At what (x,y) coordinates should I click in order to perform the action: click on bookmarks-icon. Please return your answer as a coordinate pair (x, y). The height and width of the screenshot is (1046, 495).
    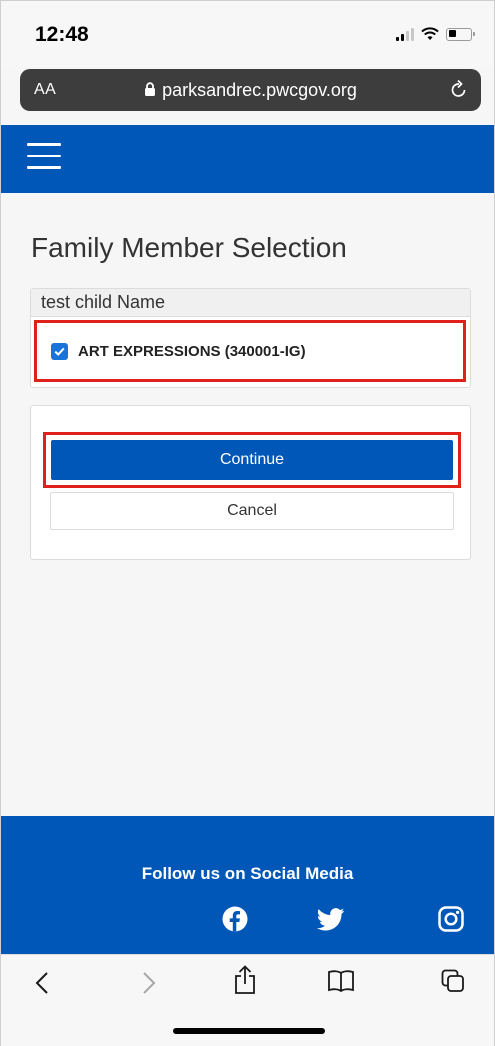
    Looking at the image, I should click on (341, 981).